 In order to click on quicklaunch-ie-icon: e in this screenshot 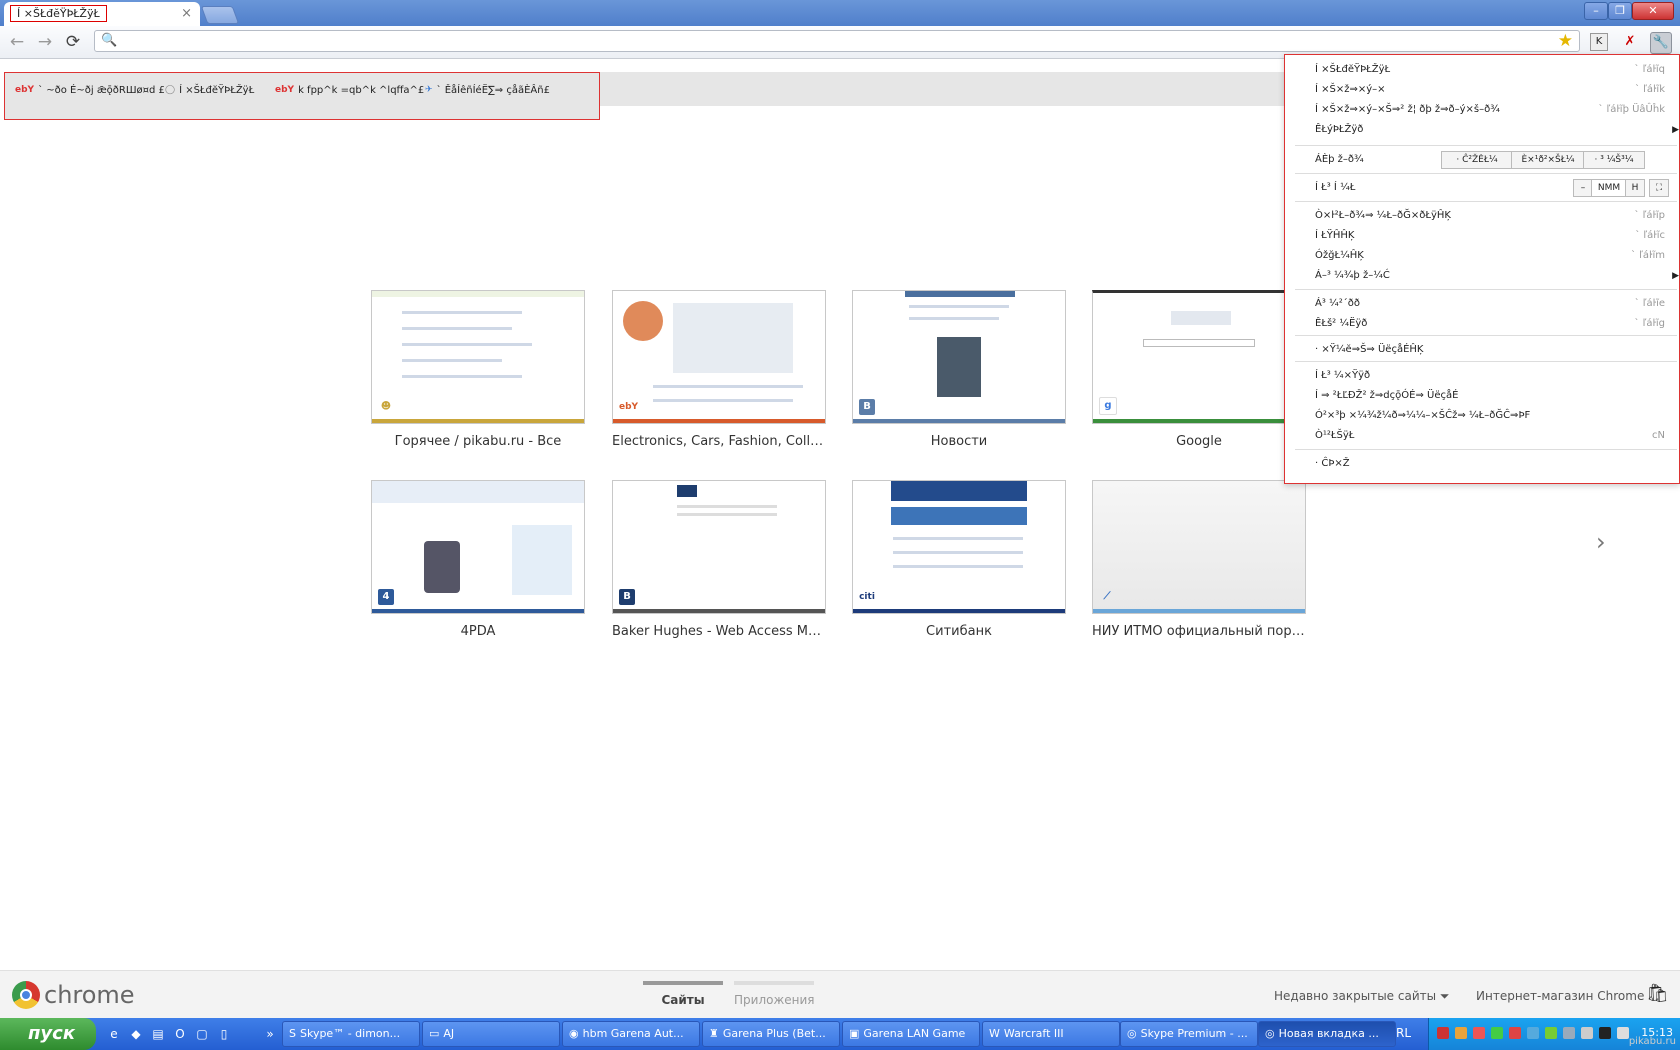, I will do `click(114, 1034)`.